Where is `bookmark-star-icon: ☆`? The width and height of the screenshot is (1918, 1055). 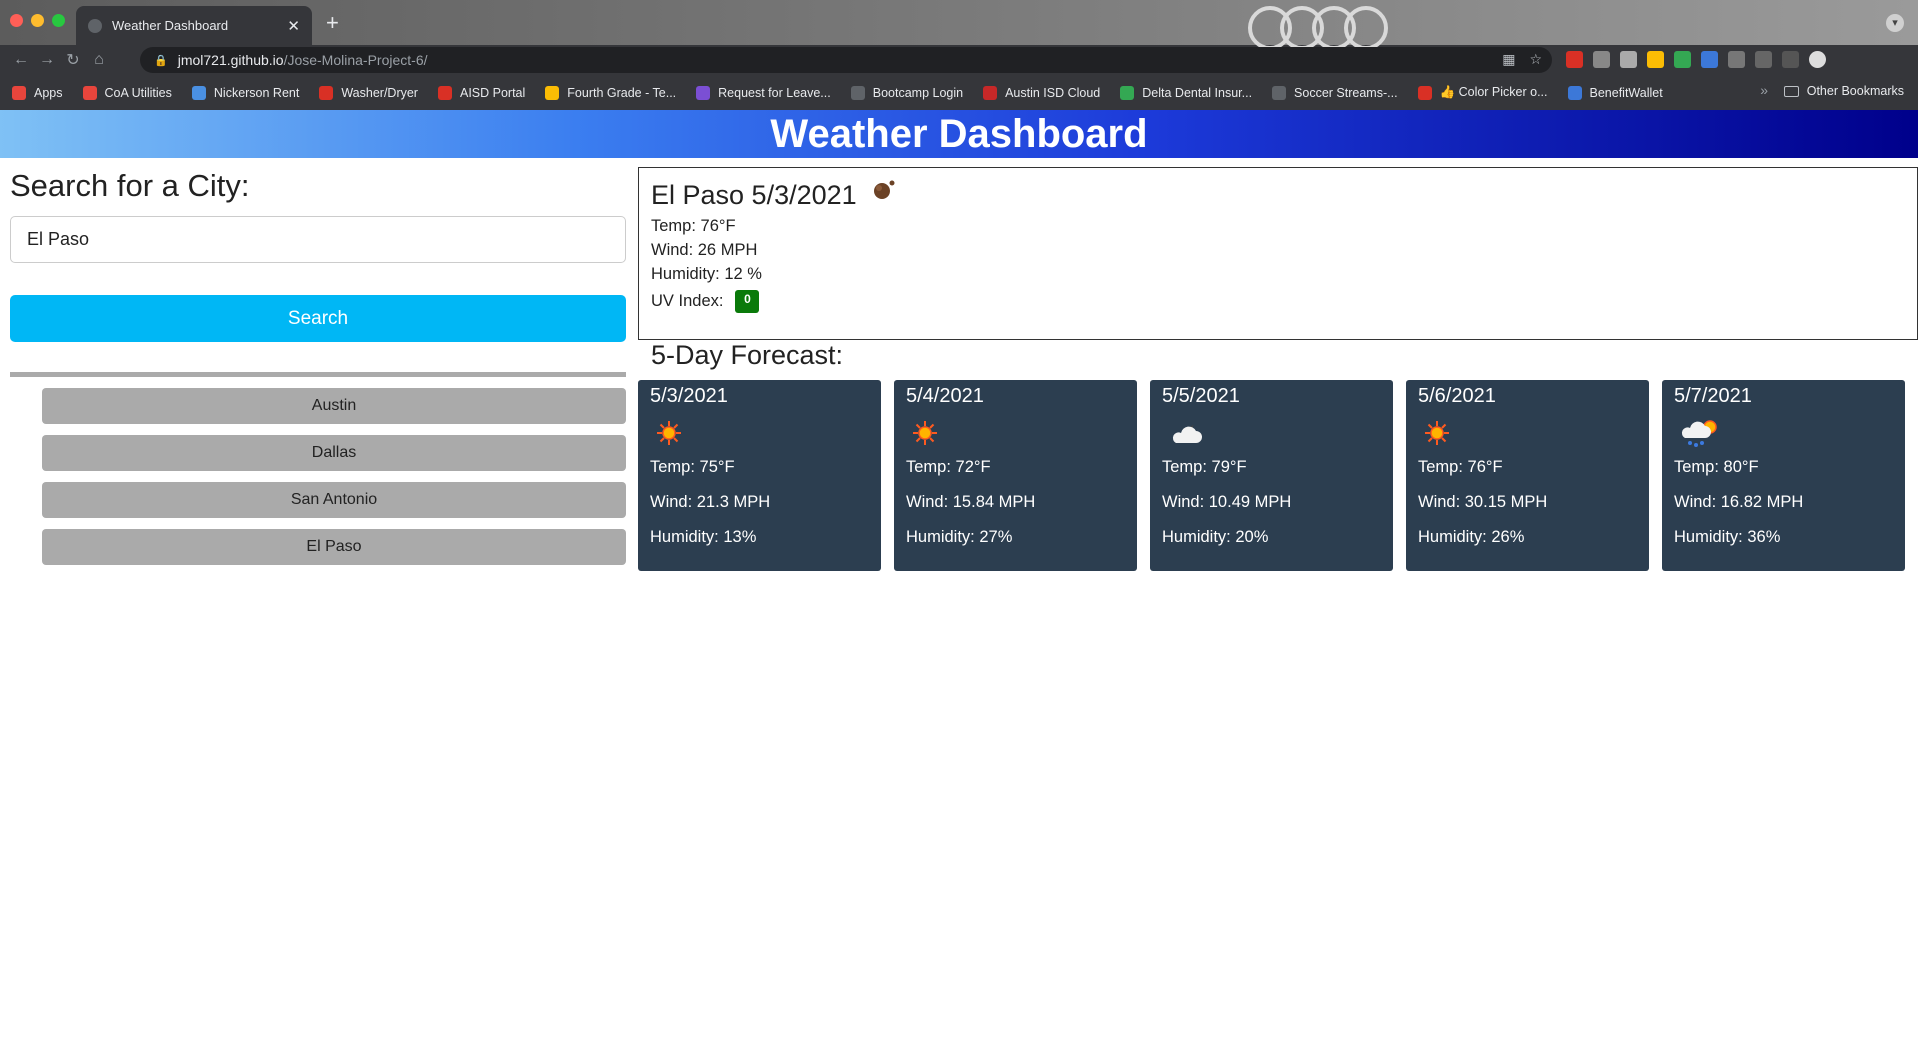 bookmark-star-icon: ☆ is located at coordinates (1535, 59).